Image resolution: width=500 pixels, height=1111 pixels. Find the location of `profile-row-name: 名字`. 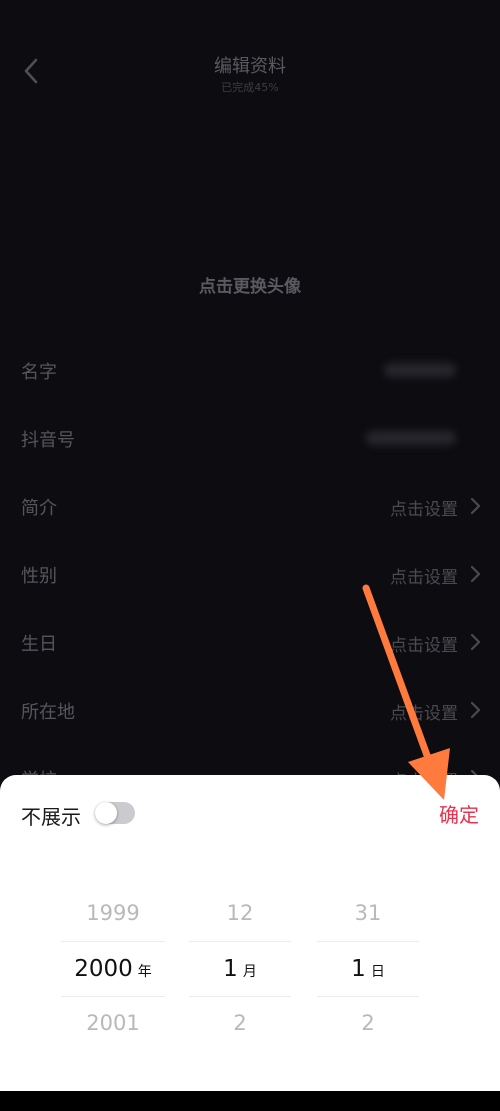

profile-row-name: 名字 is located at coordinates (250, 370).